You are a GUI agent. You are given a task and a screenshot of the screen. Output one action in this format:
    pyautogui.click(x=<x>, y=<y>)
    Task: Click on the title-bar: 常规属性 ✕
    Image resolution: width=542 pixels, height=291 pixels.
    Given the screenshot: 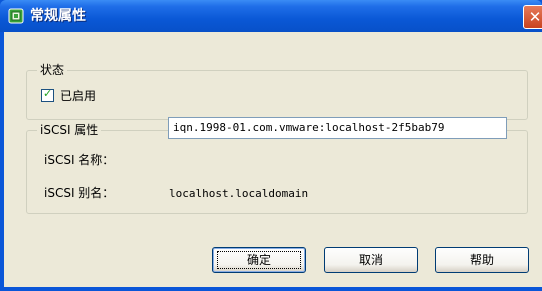 What is the action you would take?
    pyautogui.click(x=271, y=16)
    